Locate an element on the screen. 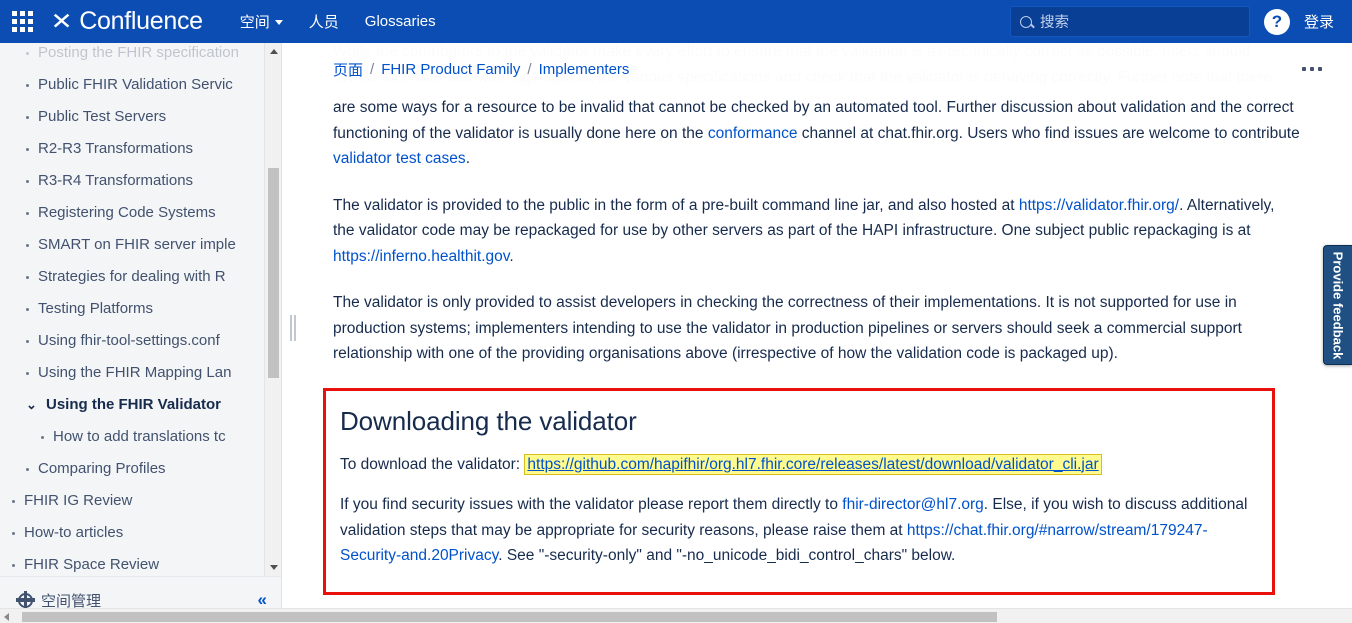 The image size is (1352, 623). heading-downloading-the-validator: Downloading the validator is located at coordinates (488, 420).